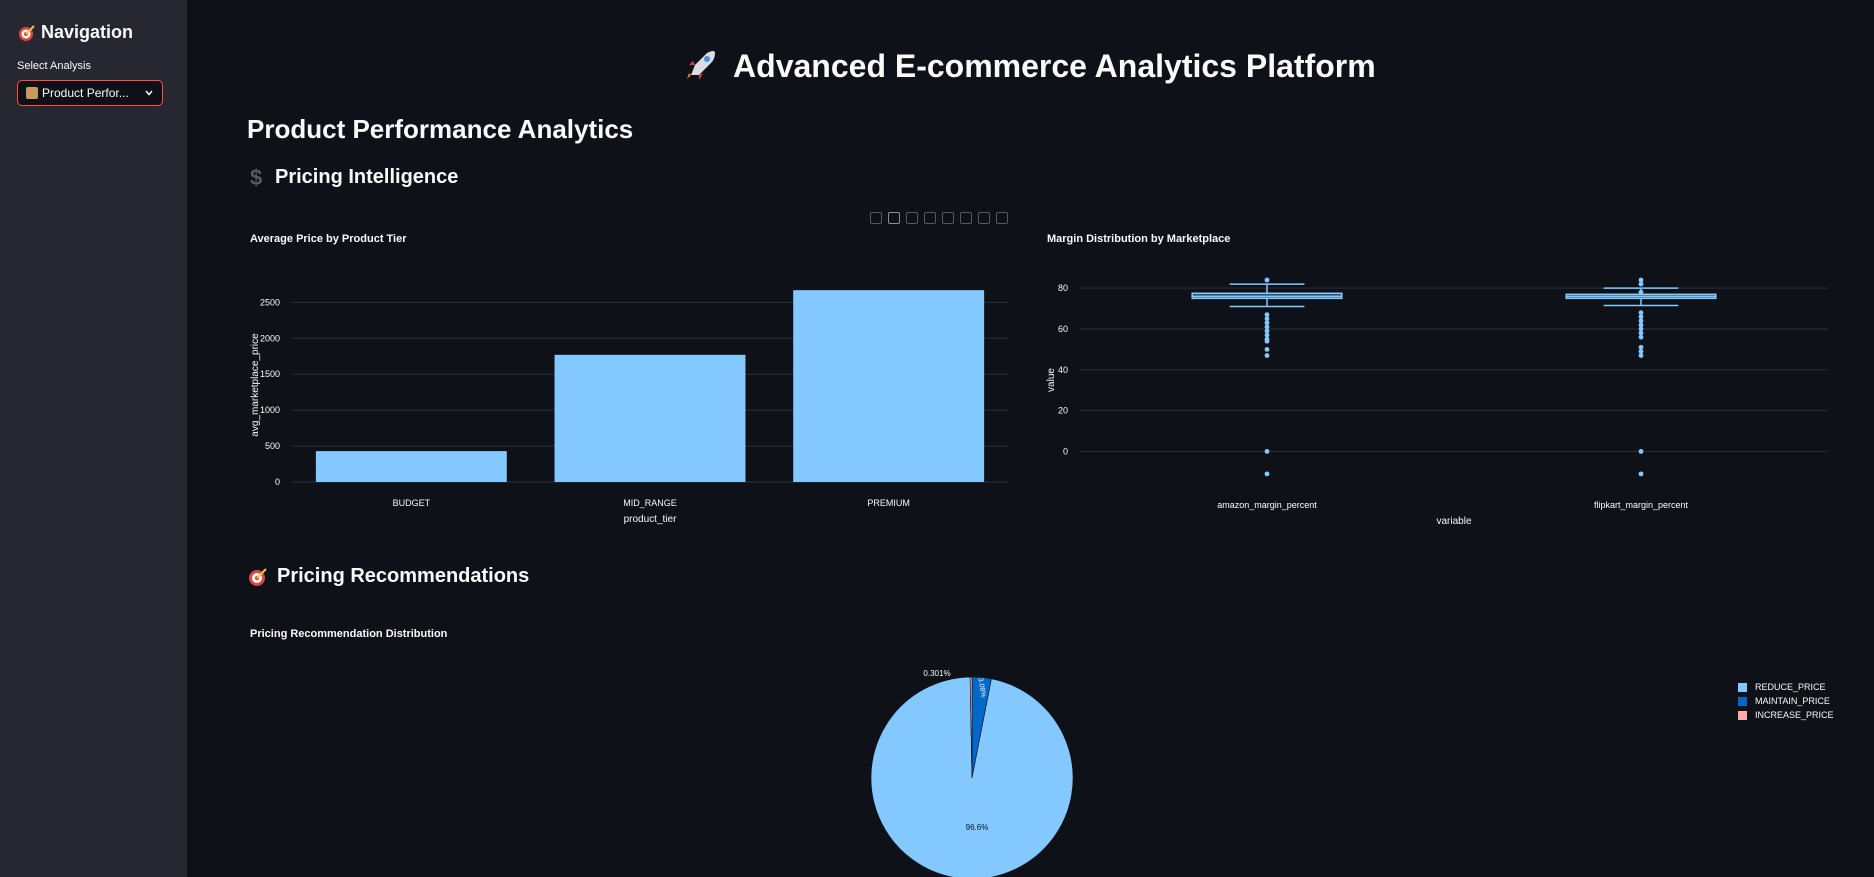  What do you see at coordinates (32, 93) in the screenshot?
I see `package-icon` at bounding box center [32, 93].